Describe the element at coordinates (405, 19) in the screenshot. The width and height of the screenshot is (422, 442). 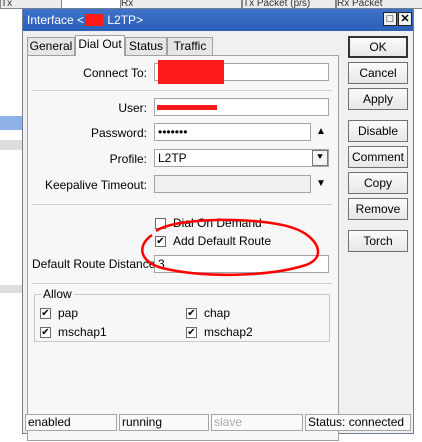
I see `close-icon: ✕` at that location.